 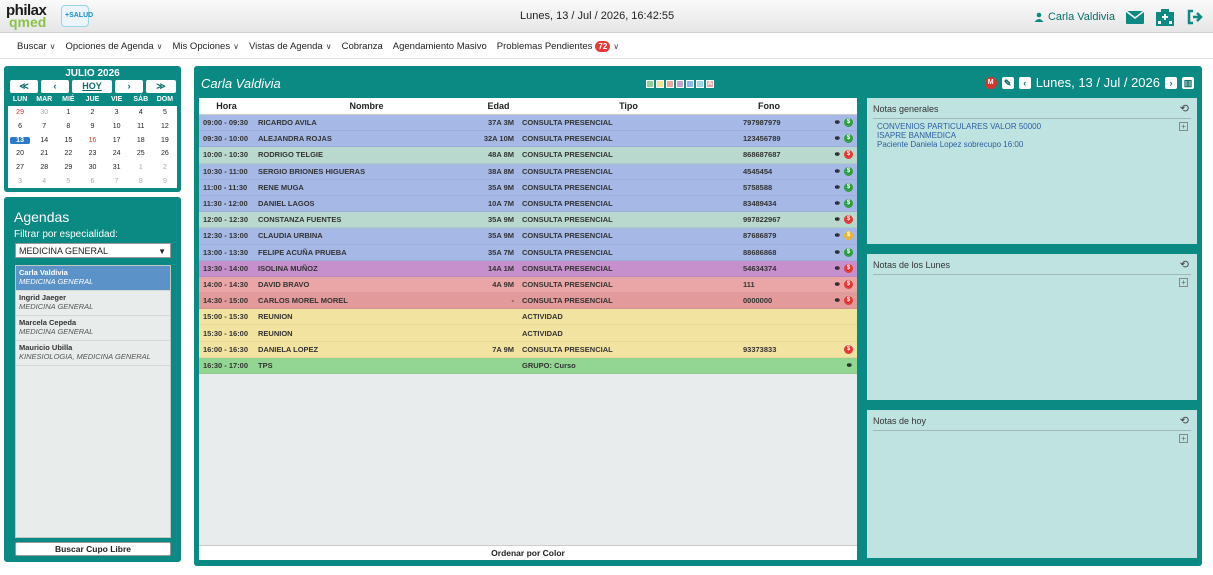 I want to click on calendar-day: 3, so click(x=20, y=181).